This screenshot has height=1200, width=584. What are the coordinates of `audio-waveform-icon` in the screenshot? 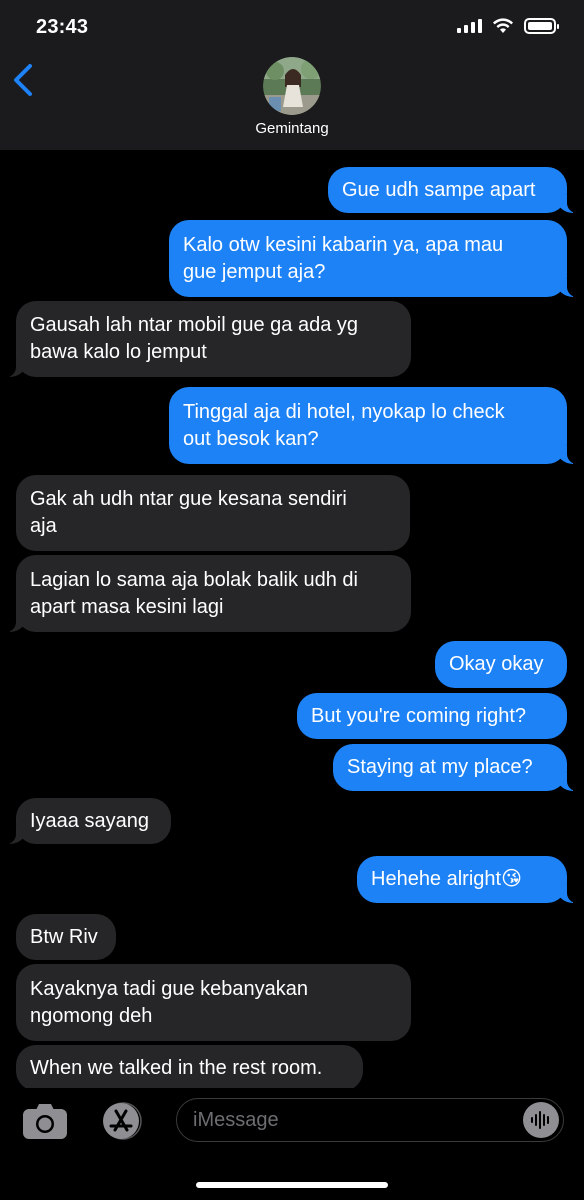 It's located at (540, 1120).